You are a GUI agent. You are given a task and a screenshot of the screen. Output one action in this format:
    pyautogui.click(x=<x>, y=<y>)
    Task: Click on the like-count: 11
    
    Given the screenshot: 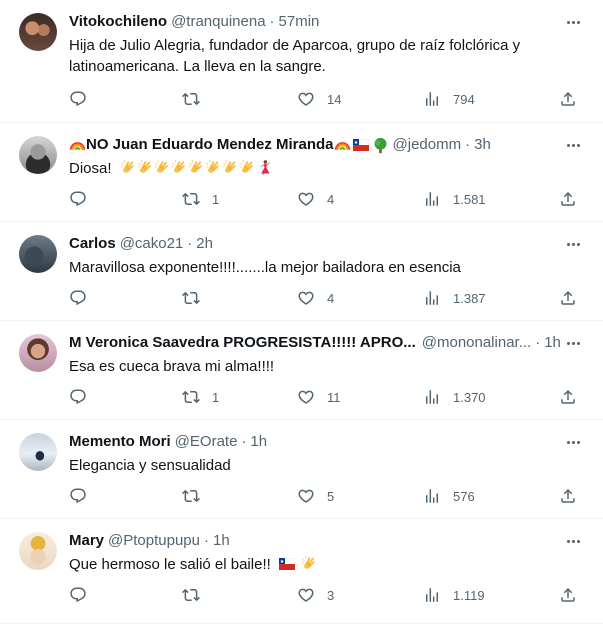 What is the action you would take?
    pyautogui.click(x=334, y=397)
    